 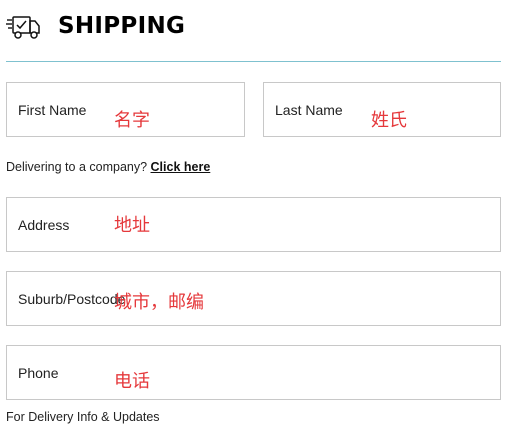 I want to click on company-prompt: Delivering to a company?, so click(x=77, y=167).